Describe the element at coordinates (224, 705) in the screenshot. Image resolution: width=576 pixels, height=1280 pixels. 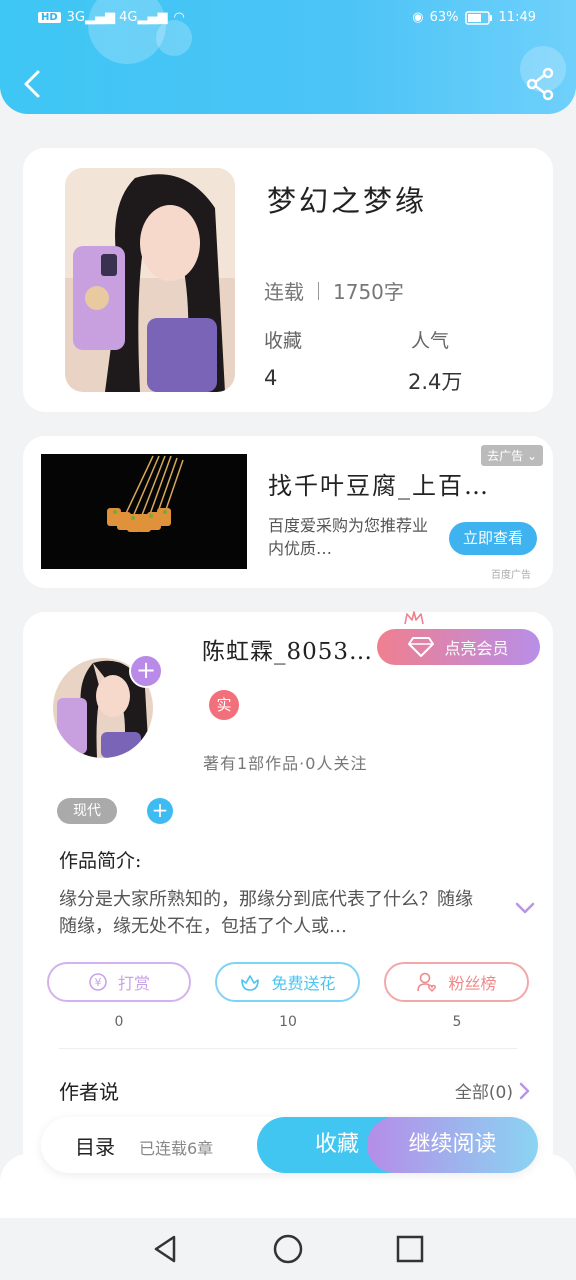
I see `verified-badge: 实` at that location.